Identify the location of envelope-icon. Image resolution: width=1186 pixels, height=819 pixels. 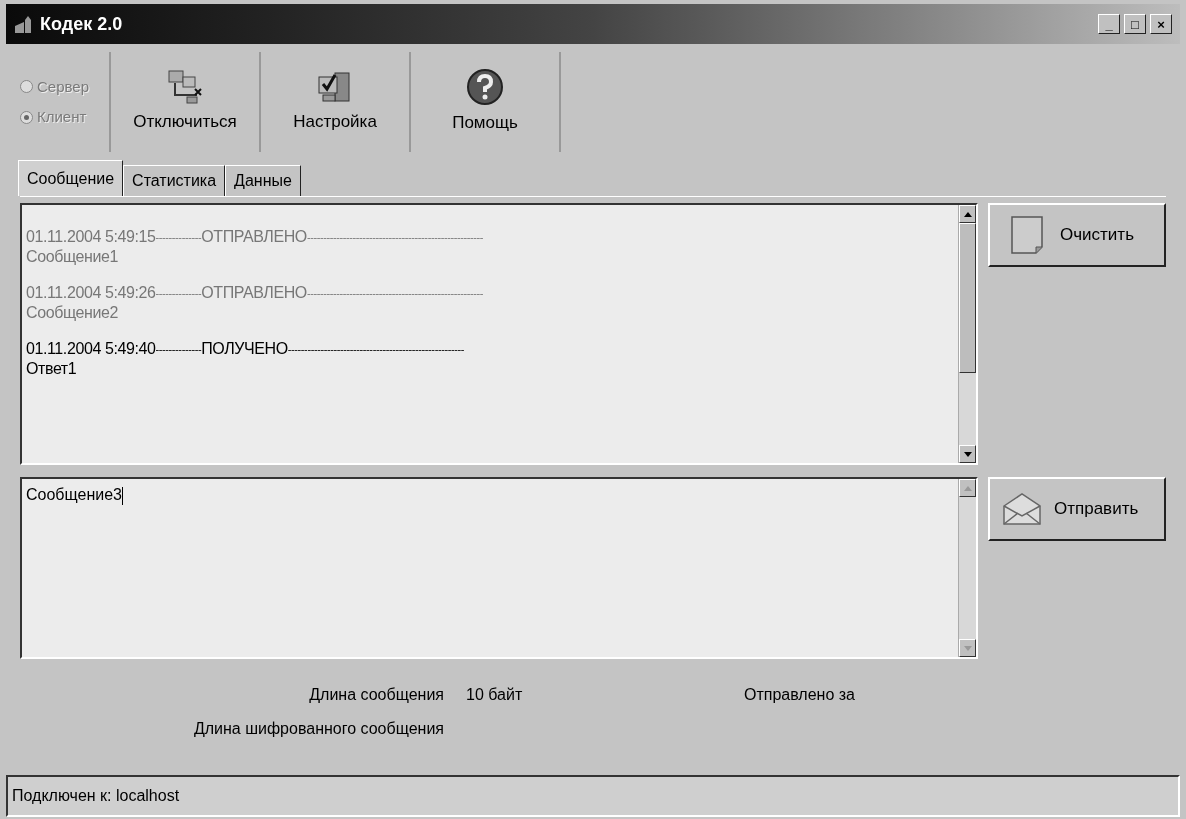
(1022, 509).